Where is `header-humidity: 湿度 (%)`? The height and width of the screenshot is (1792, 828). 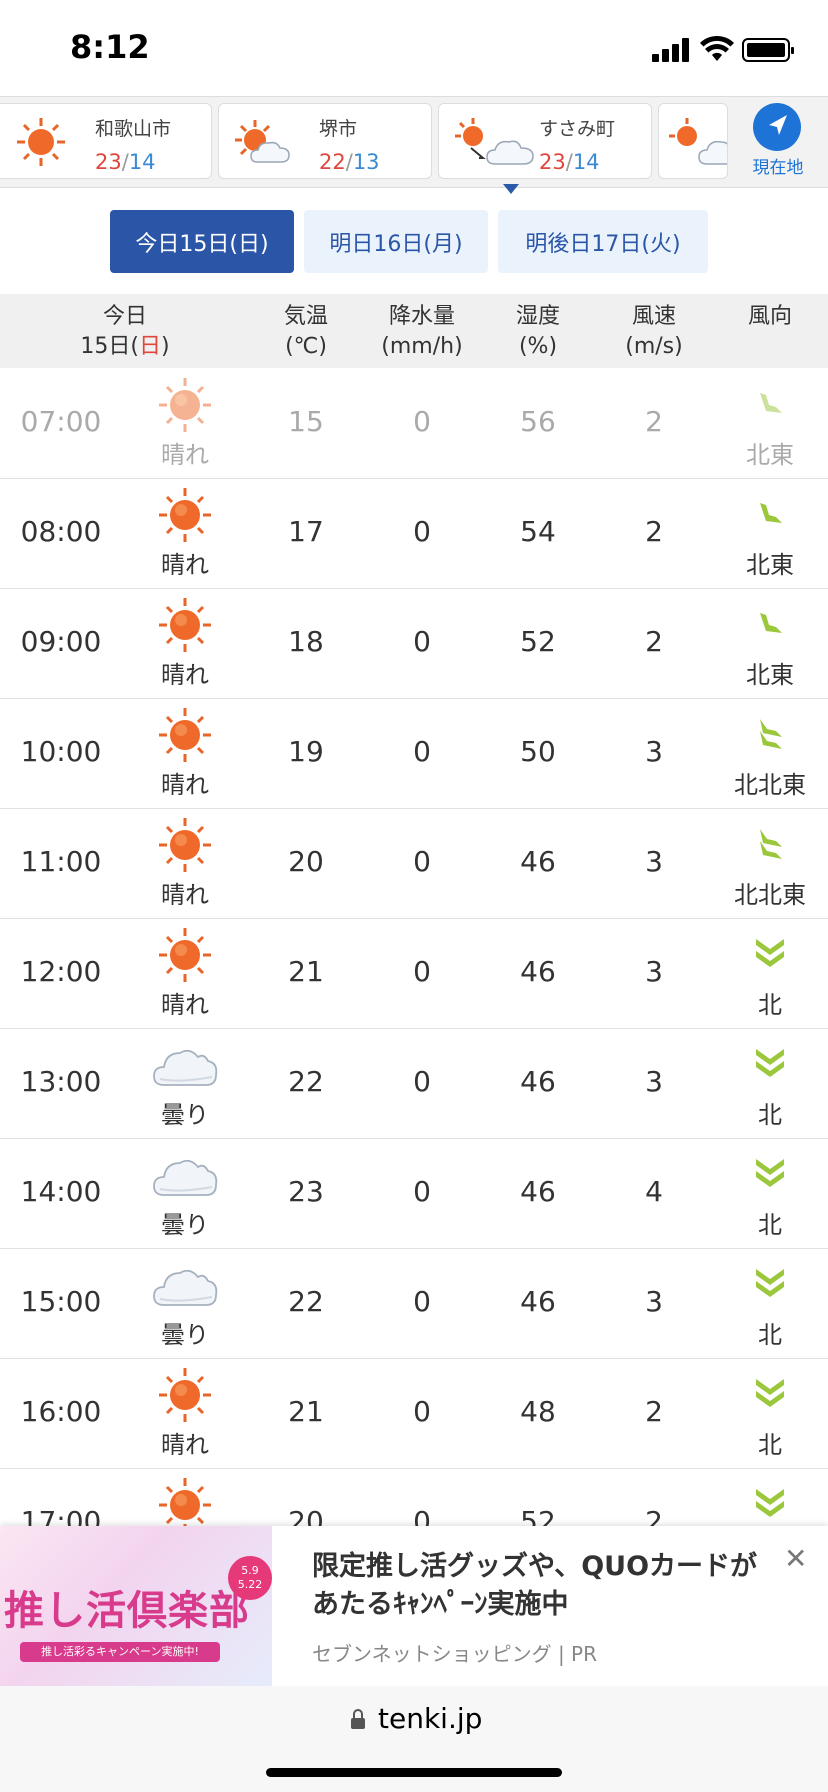 header-humidity: 湿度 (%) is located at coordinates (537, 331).